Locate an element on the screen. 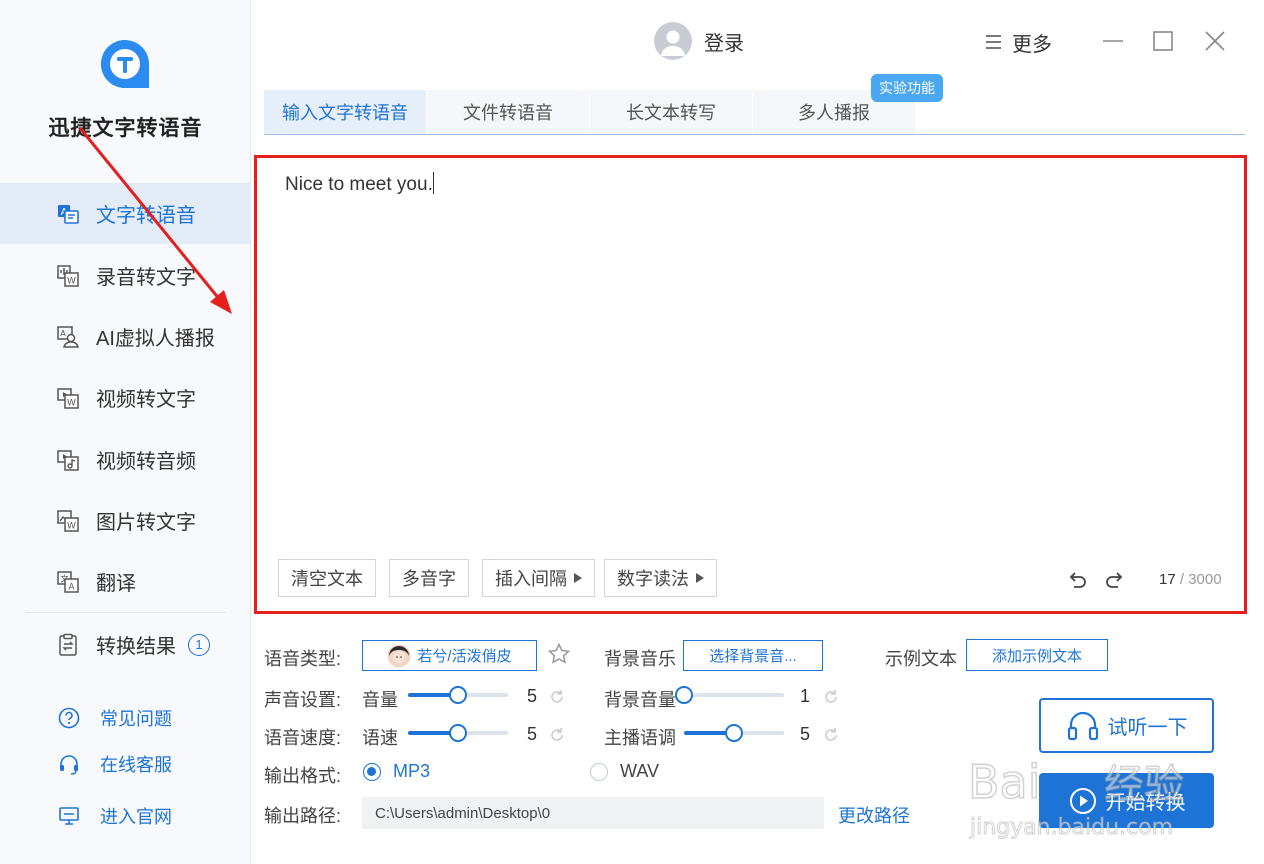  format-mp3-radio is located at coordinates (372, 772).